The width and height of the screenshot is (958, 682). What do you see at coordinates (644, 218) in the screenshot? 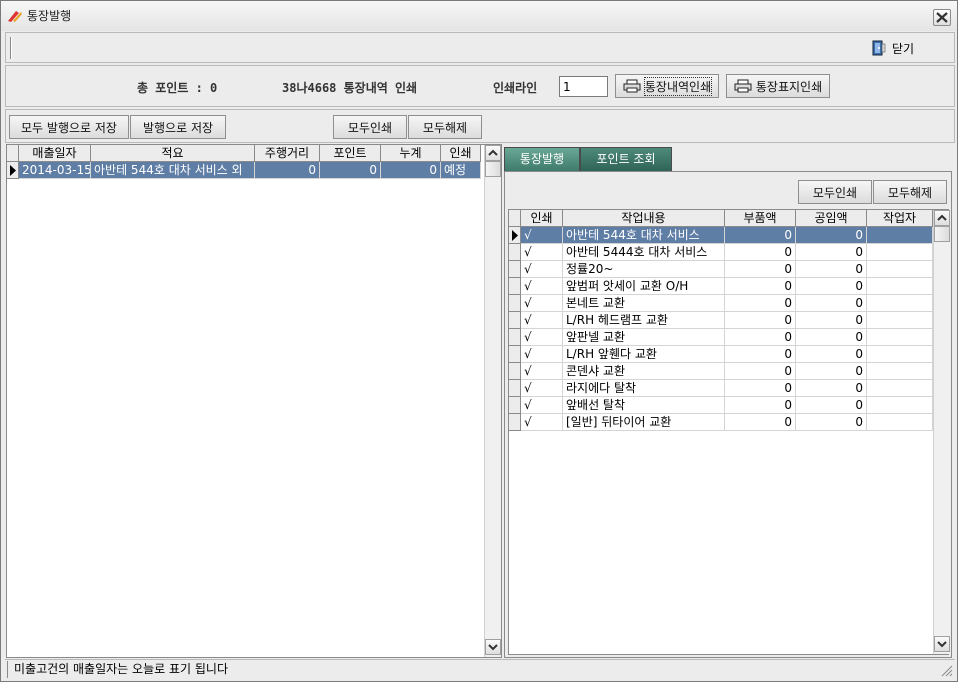
I see `col-header-work: 작업내용` at bounding box center [644, 218].